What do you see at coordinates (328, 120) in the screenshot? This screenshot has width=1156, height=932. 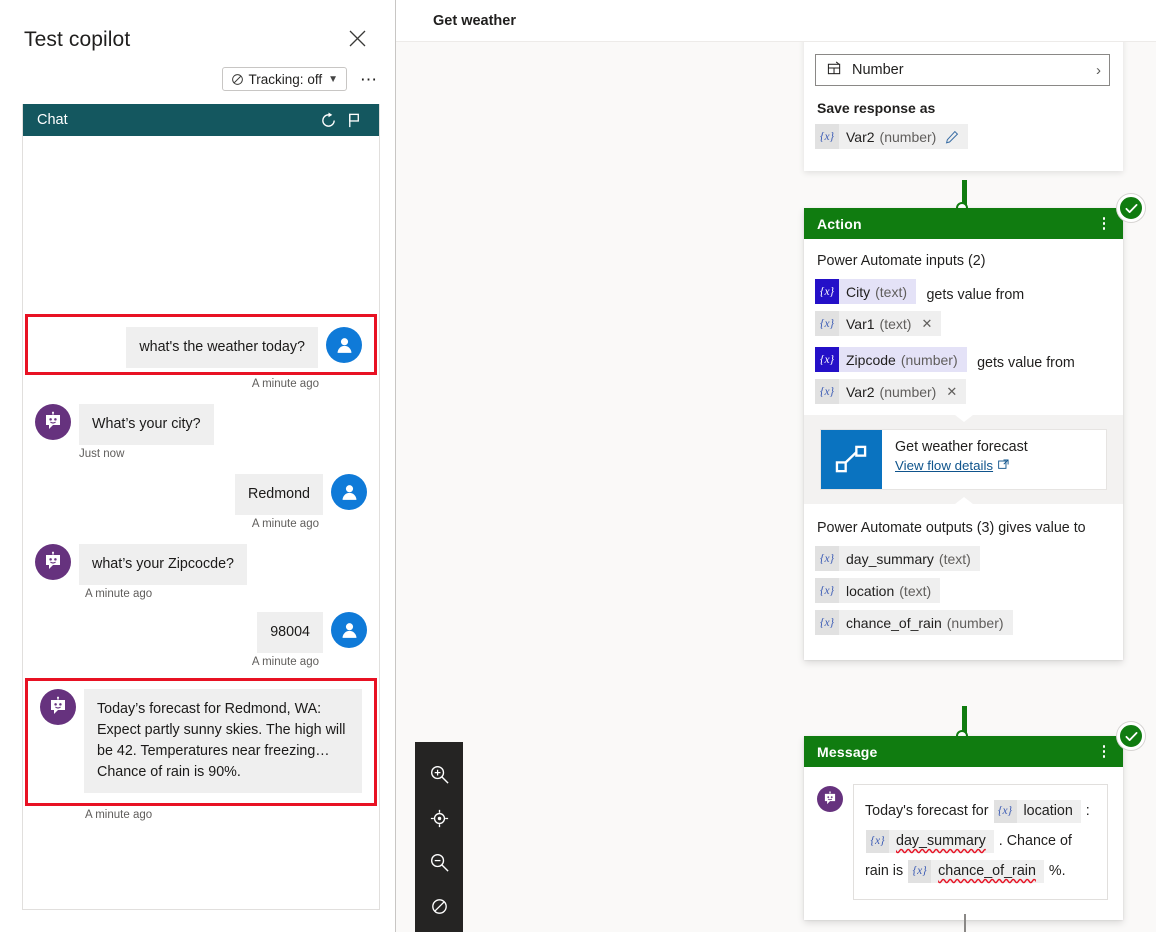 I see `restart-icon` at bounding box center [328, 120].